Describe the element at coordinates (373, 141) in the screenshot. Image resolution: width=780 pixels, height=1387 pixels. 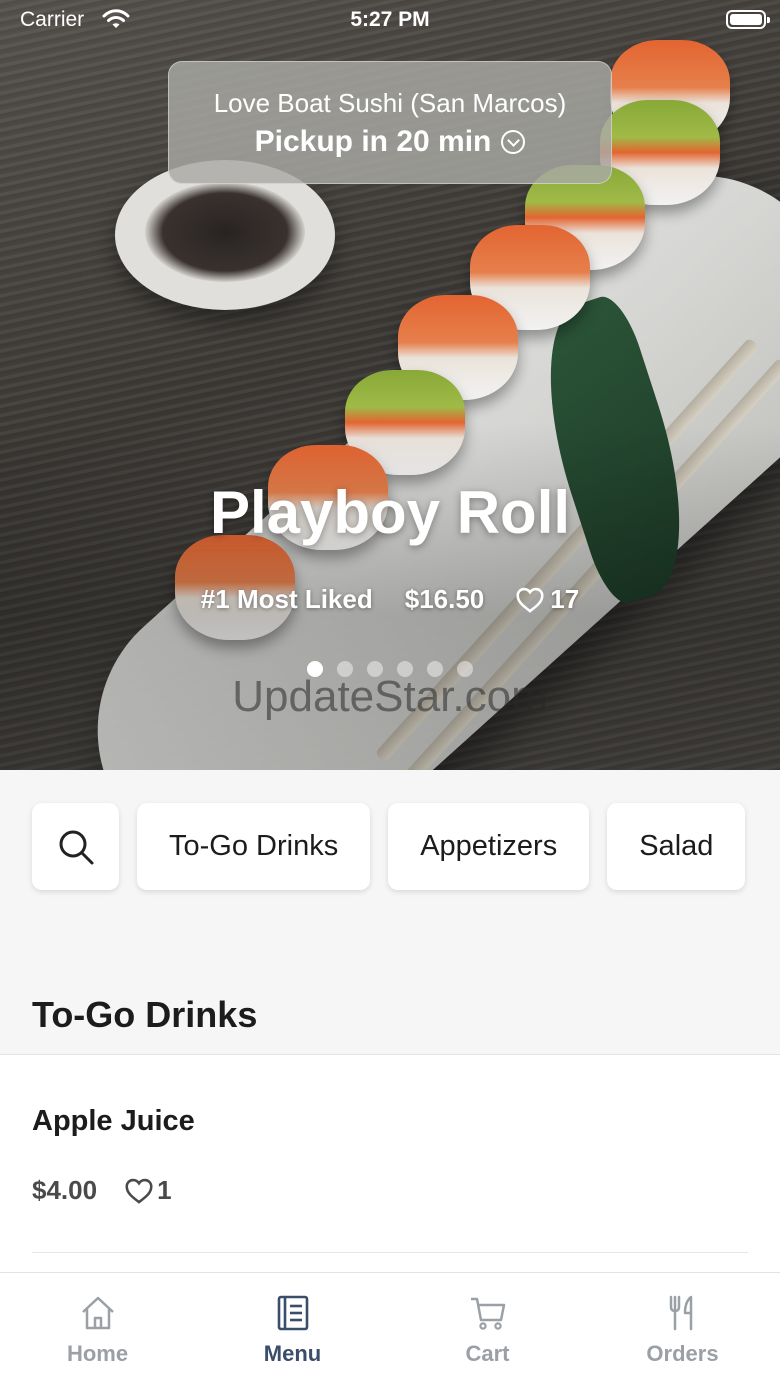
I see `pickup-time-label: Pickup in 20 min` at that location.